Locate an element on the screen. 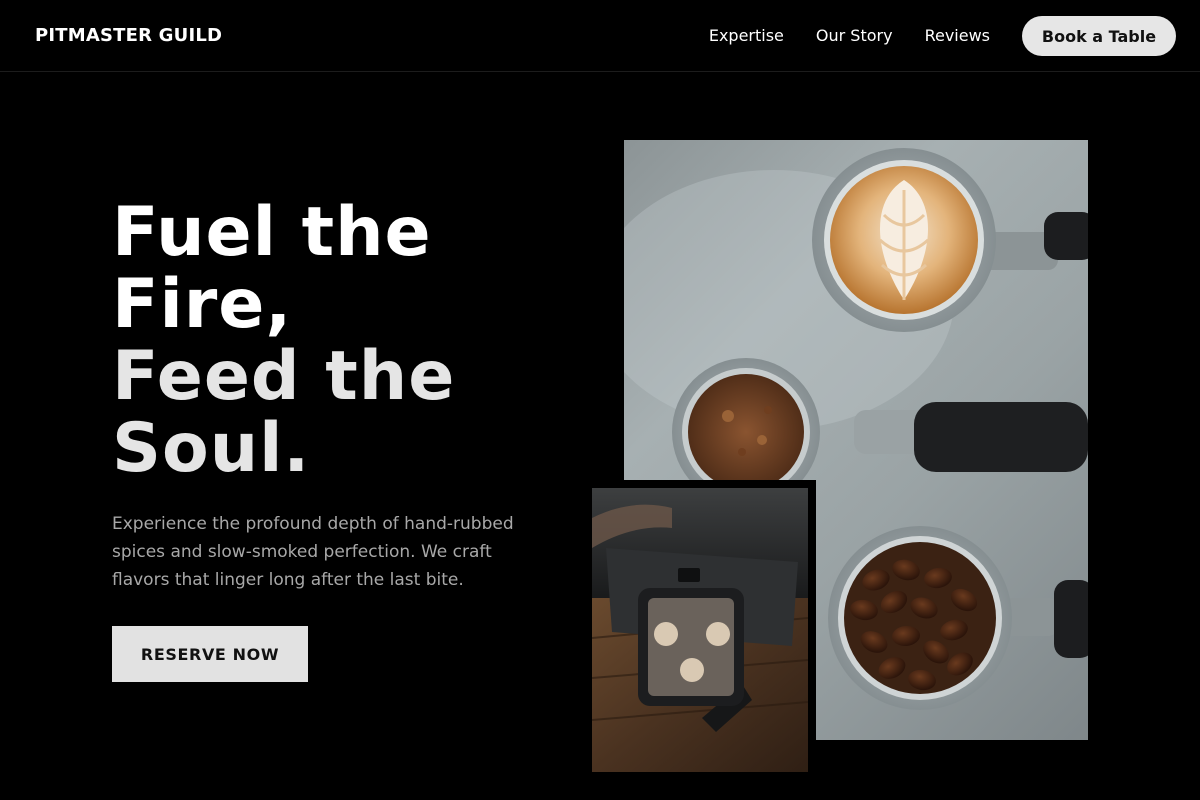  nav-link-expertise: Expertise is located at coordinates (746, 36).